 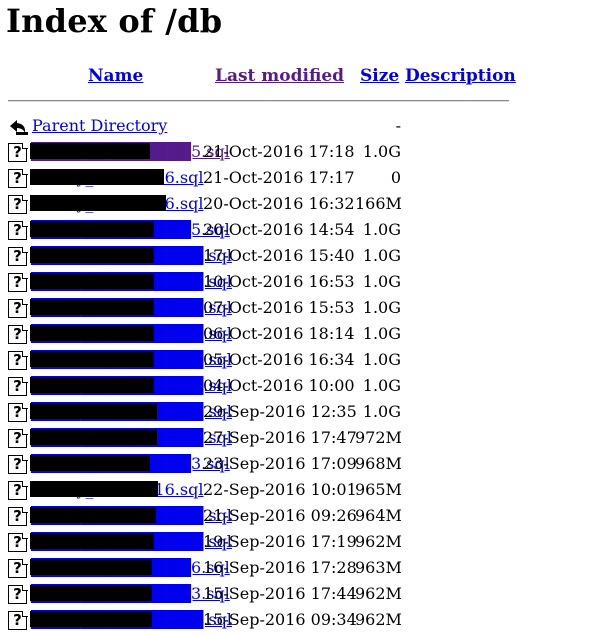 I want to click on file-last-modified: 15-Sep-2016 09:34, so click(x=280, y=619).